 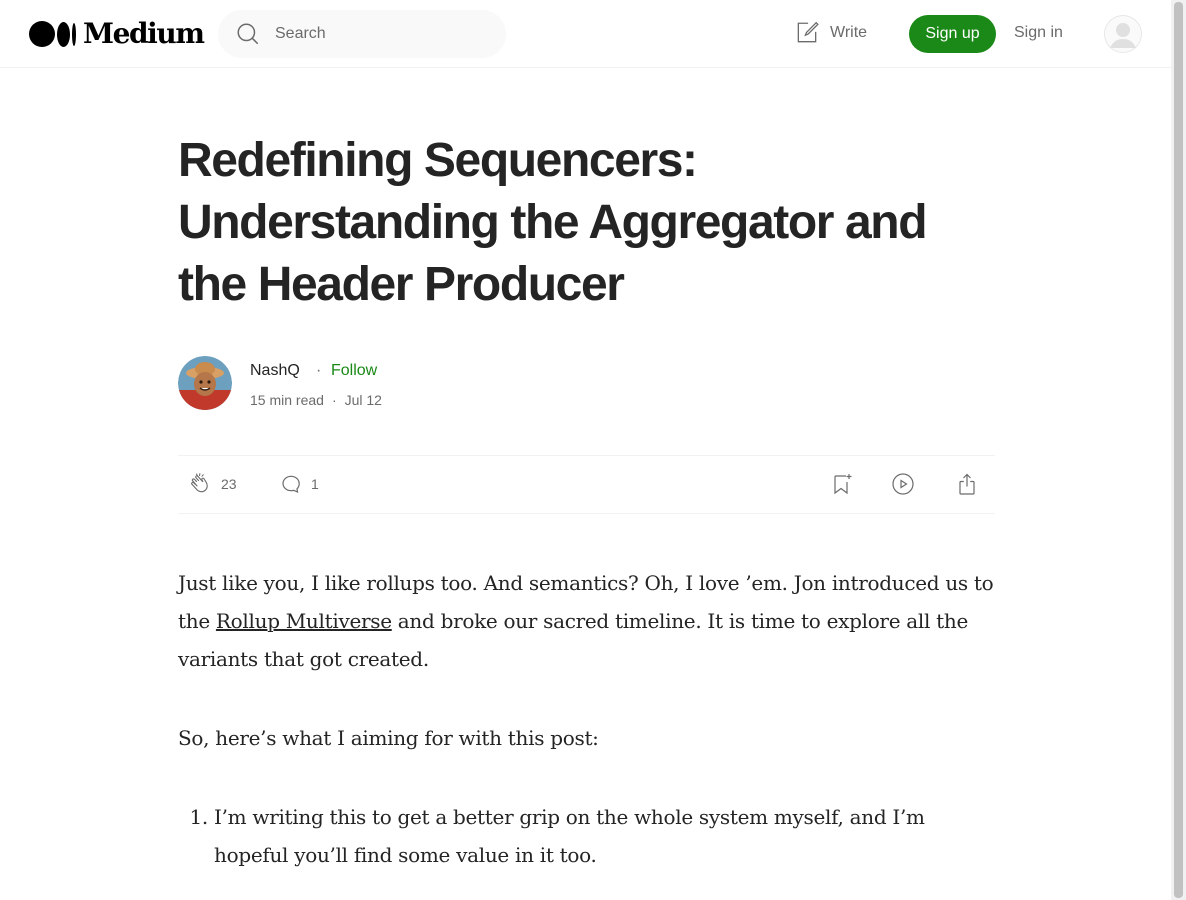 I want to click on user-avatar, so click(x=1123, y=34).